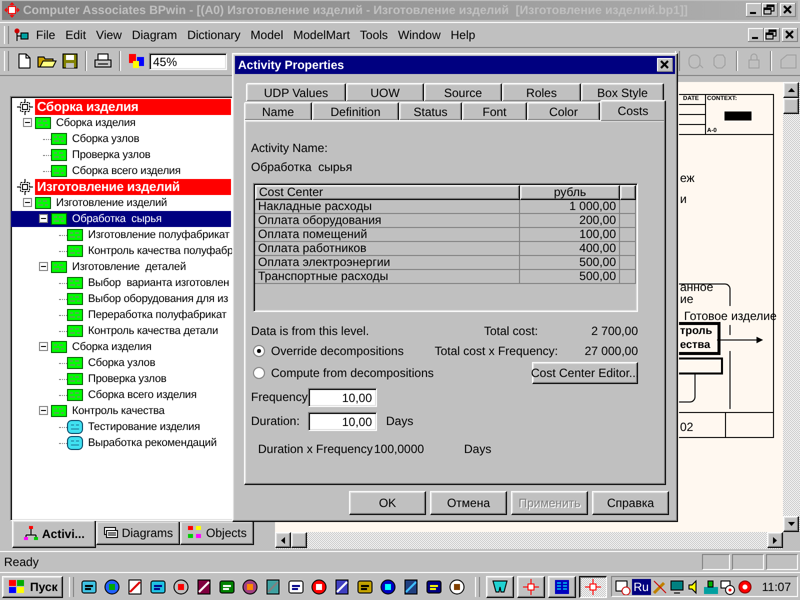 The image size is (800, 600). I want to click on save-icon, so click(70, 61).